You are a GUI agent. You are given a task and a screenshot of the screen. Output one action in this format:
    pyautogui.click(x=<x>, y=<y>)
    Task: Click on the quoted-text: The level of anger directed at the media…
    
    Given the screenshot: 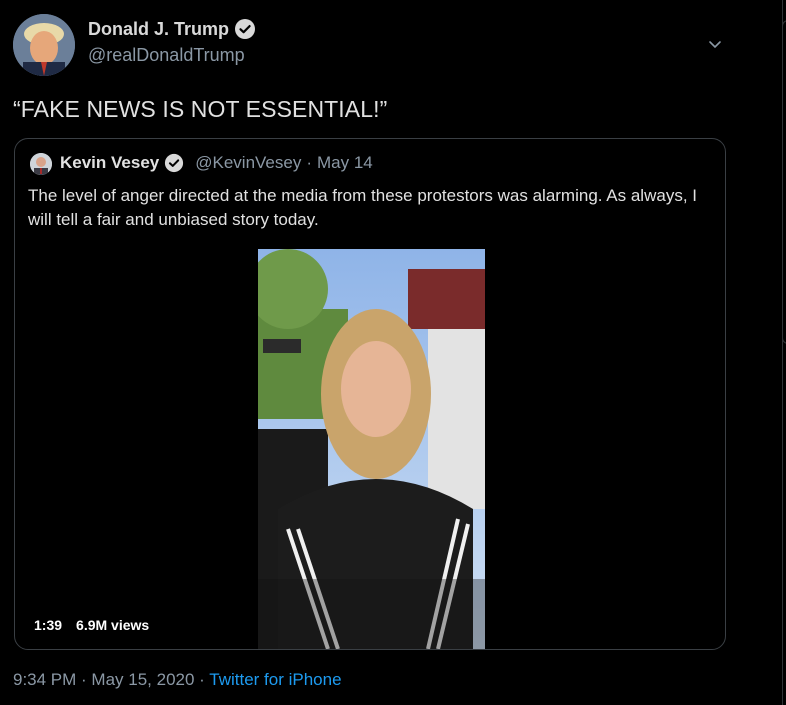 What is the action you would take?
    pyautogui.click(x=362, y=207)
    